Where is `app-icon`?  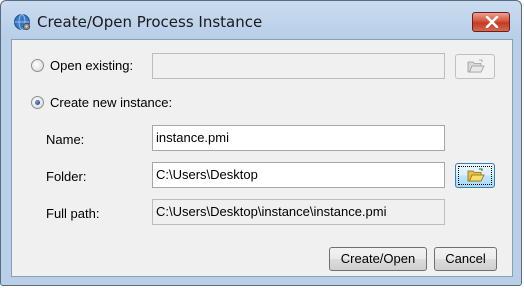 app-icon is located at coordinates (22, 22).